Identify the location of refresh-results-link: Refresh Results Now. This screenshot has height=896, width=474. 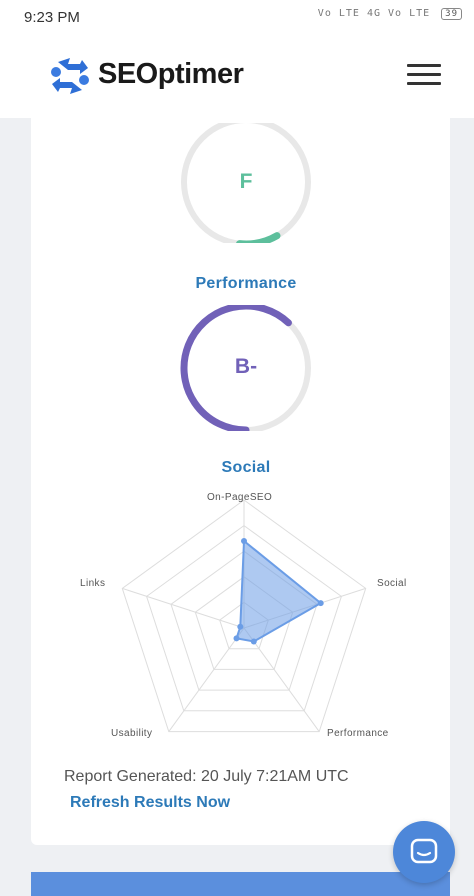
(150, 803).